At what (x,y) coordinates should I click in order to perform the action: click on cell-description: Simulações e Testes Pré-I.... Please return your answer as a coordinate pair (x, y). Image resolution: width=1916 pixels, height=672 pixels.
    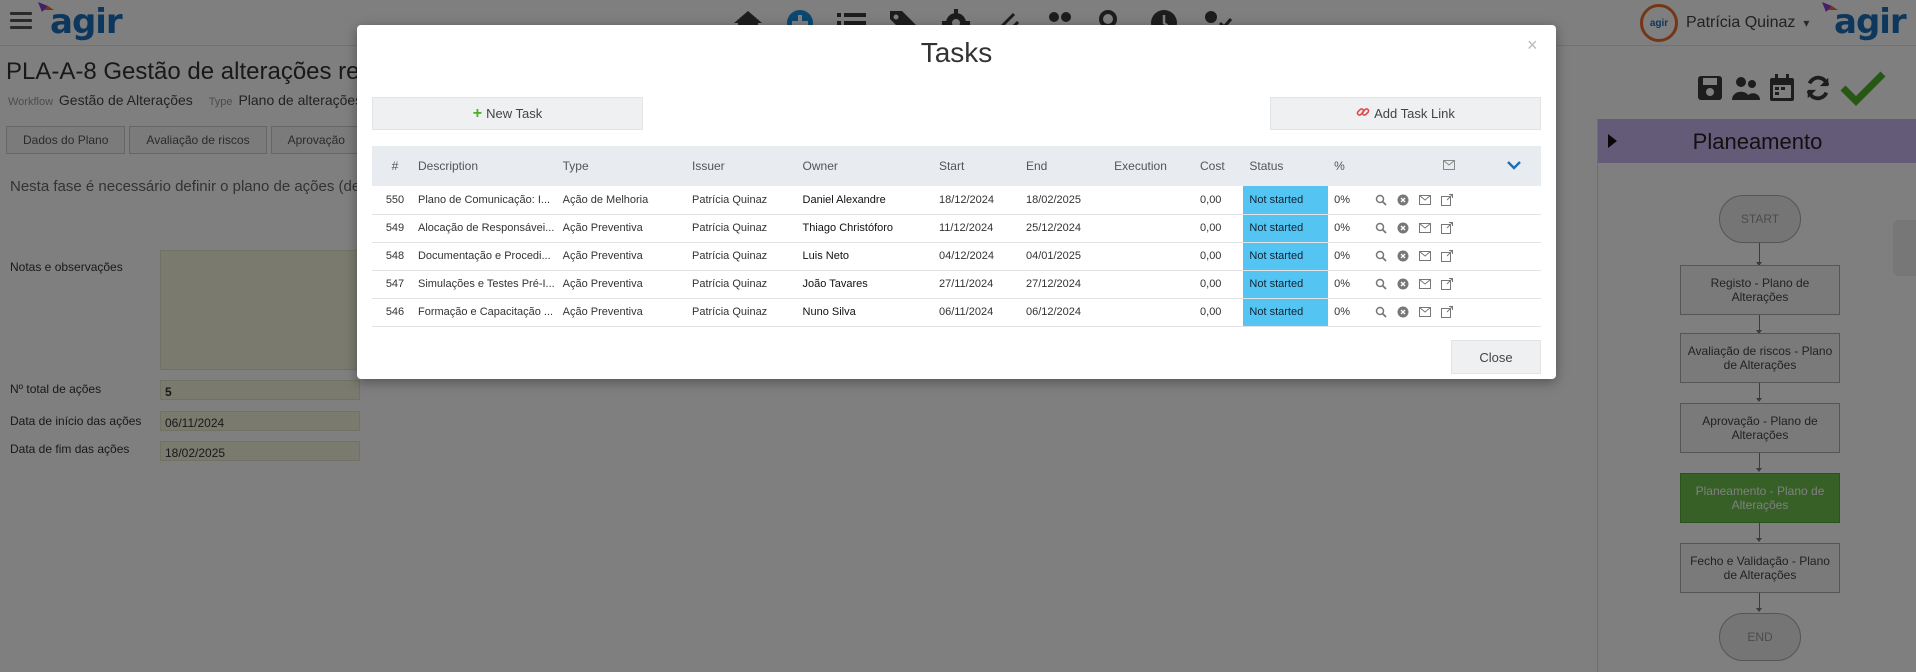
    Looking at the image, I should click on (484, 284).